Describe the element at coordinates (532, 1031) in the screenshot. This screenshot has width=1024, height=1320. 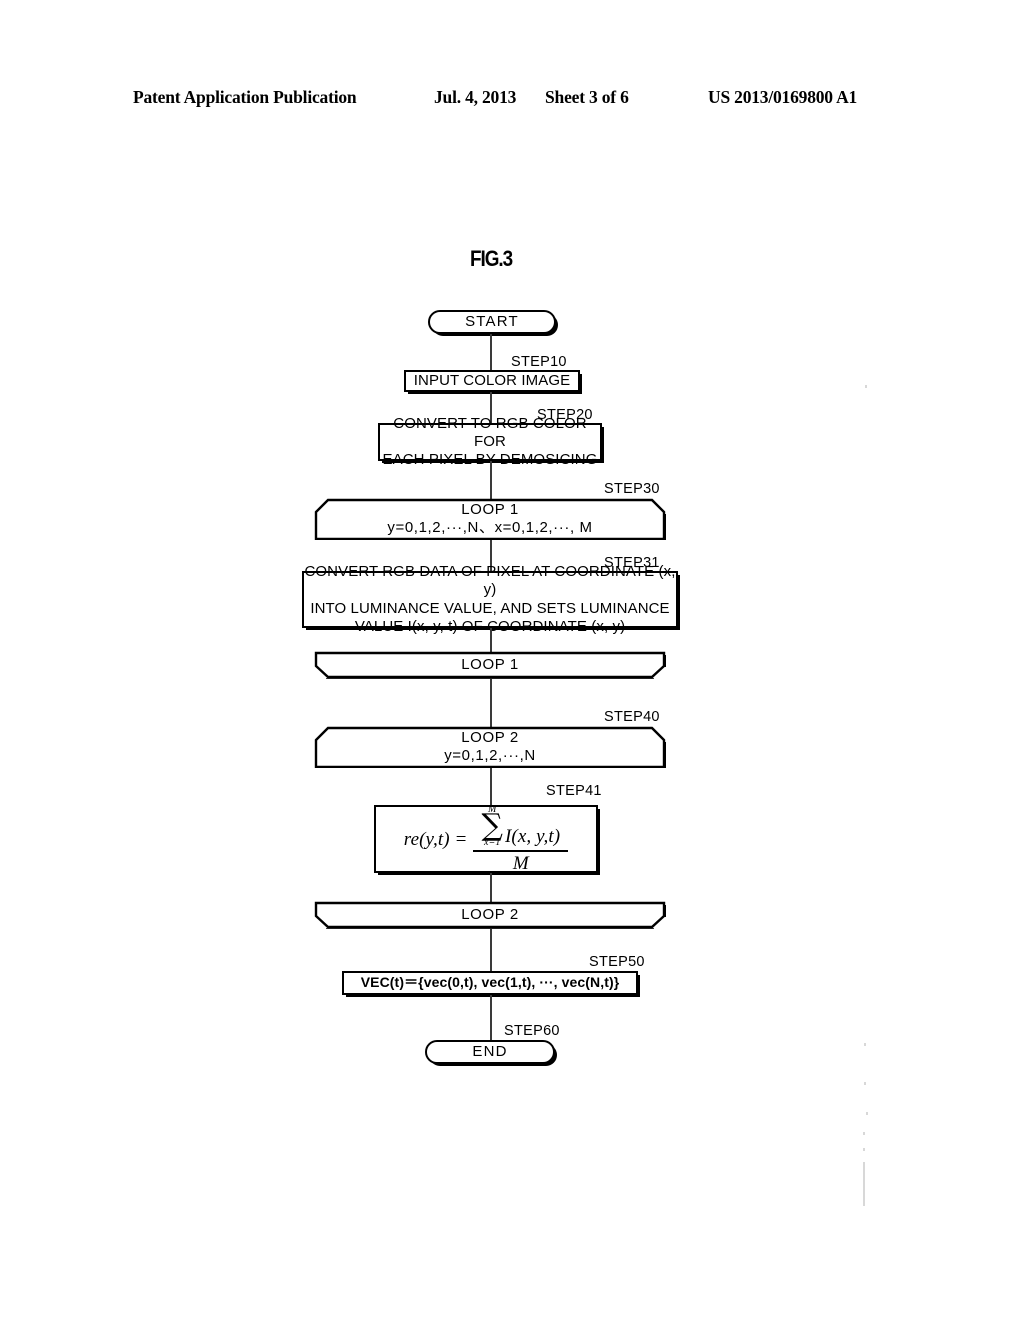
I see `step-label-step60: STEP60` at that location.